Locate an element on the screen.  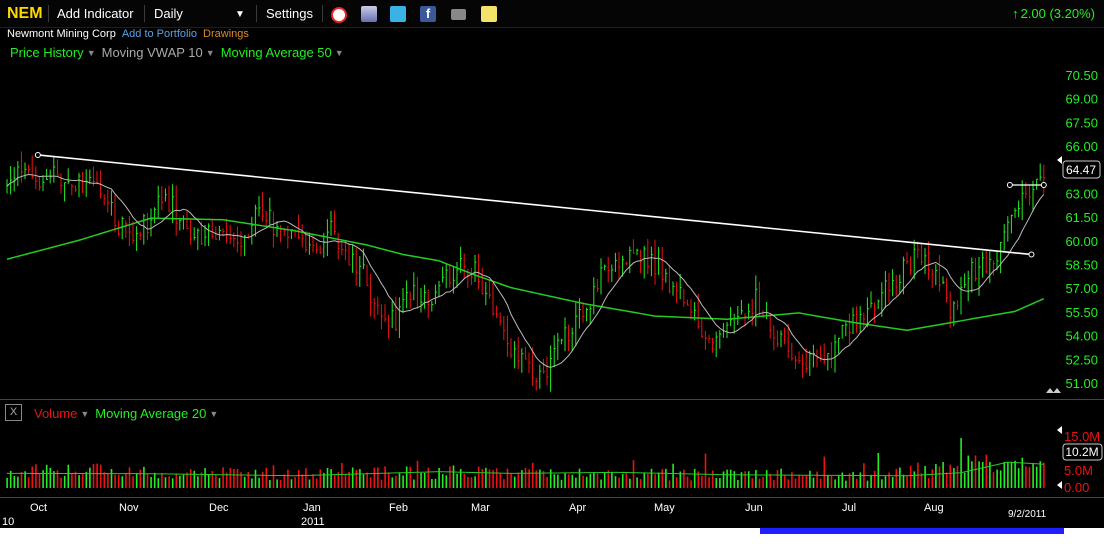
time-scrollbar is located at coordinates (552, 537).